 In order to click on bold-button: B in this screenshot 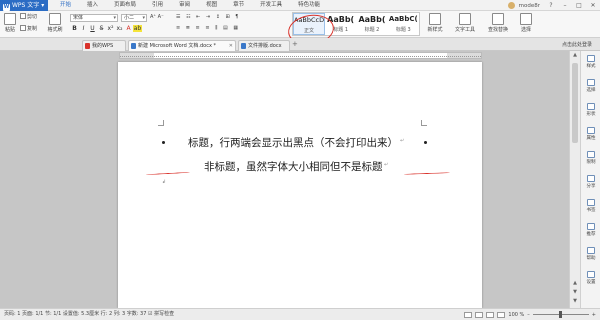, I will do `click(74, 28)`.